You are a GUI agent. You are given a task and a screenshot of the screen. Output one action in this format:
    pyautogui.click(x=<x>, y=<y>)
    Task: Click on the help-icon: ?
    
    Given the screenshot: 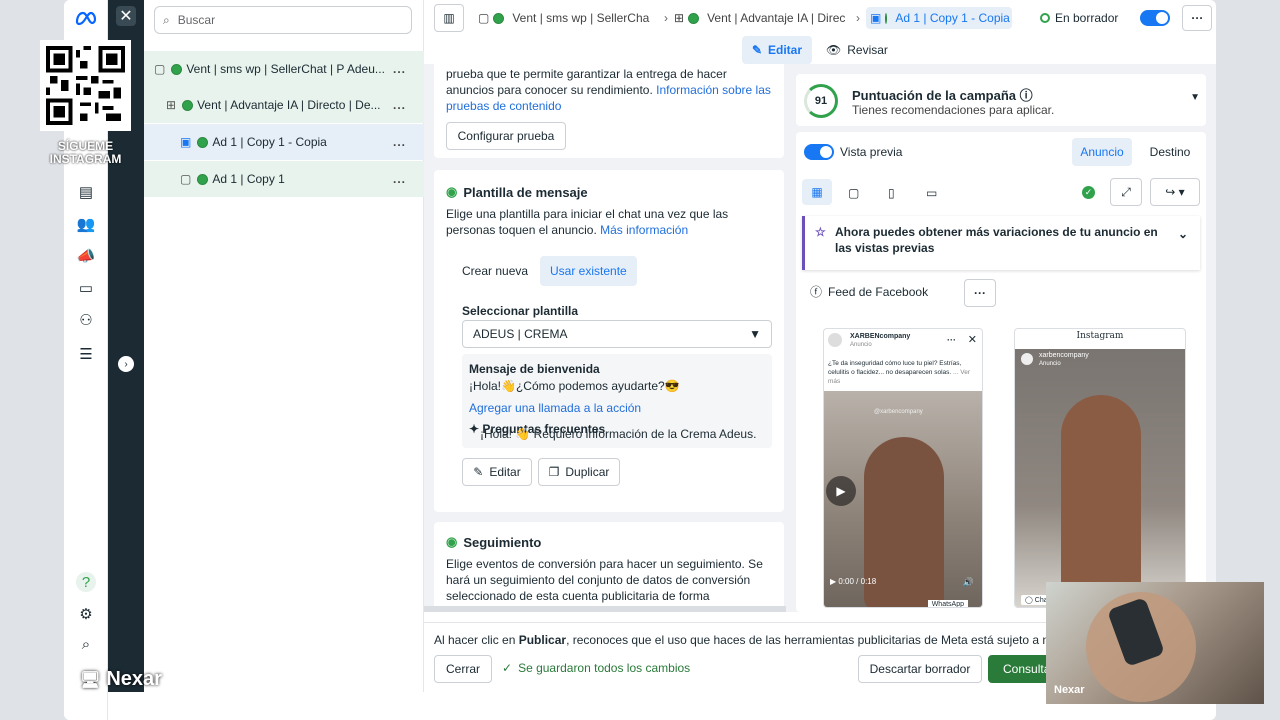 What is the action you would take?
    pyautogui.click(x=86, y=582)
    